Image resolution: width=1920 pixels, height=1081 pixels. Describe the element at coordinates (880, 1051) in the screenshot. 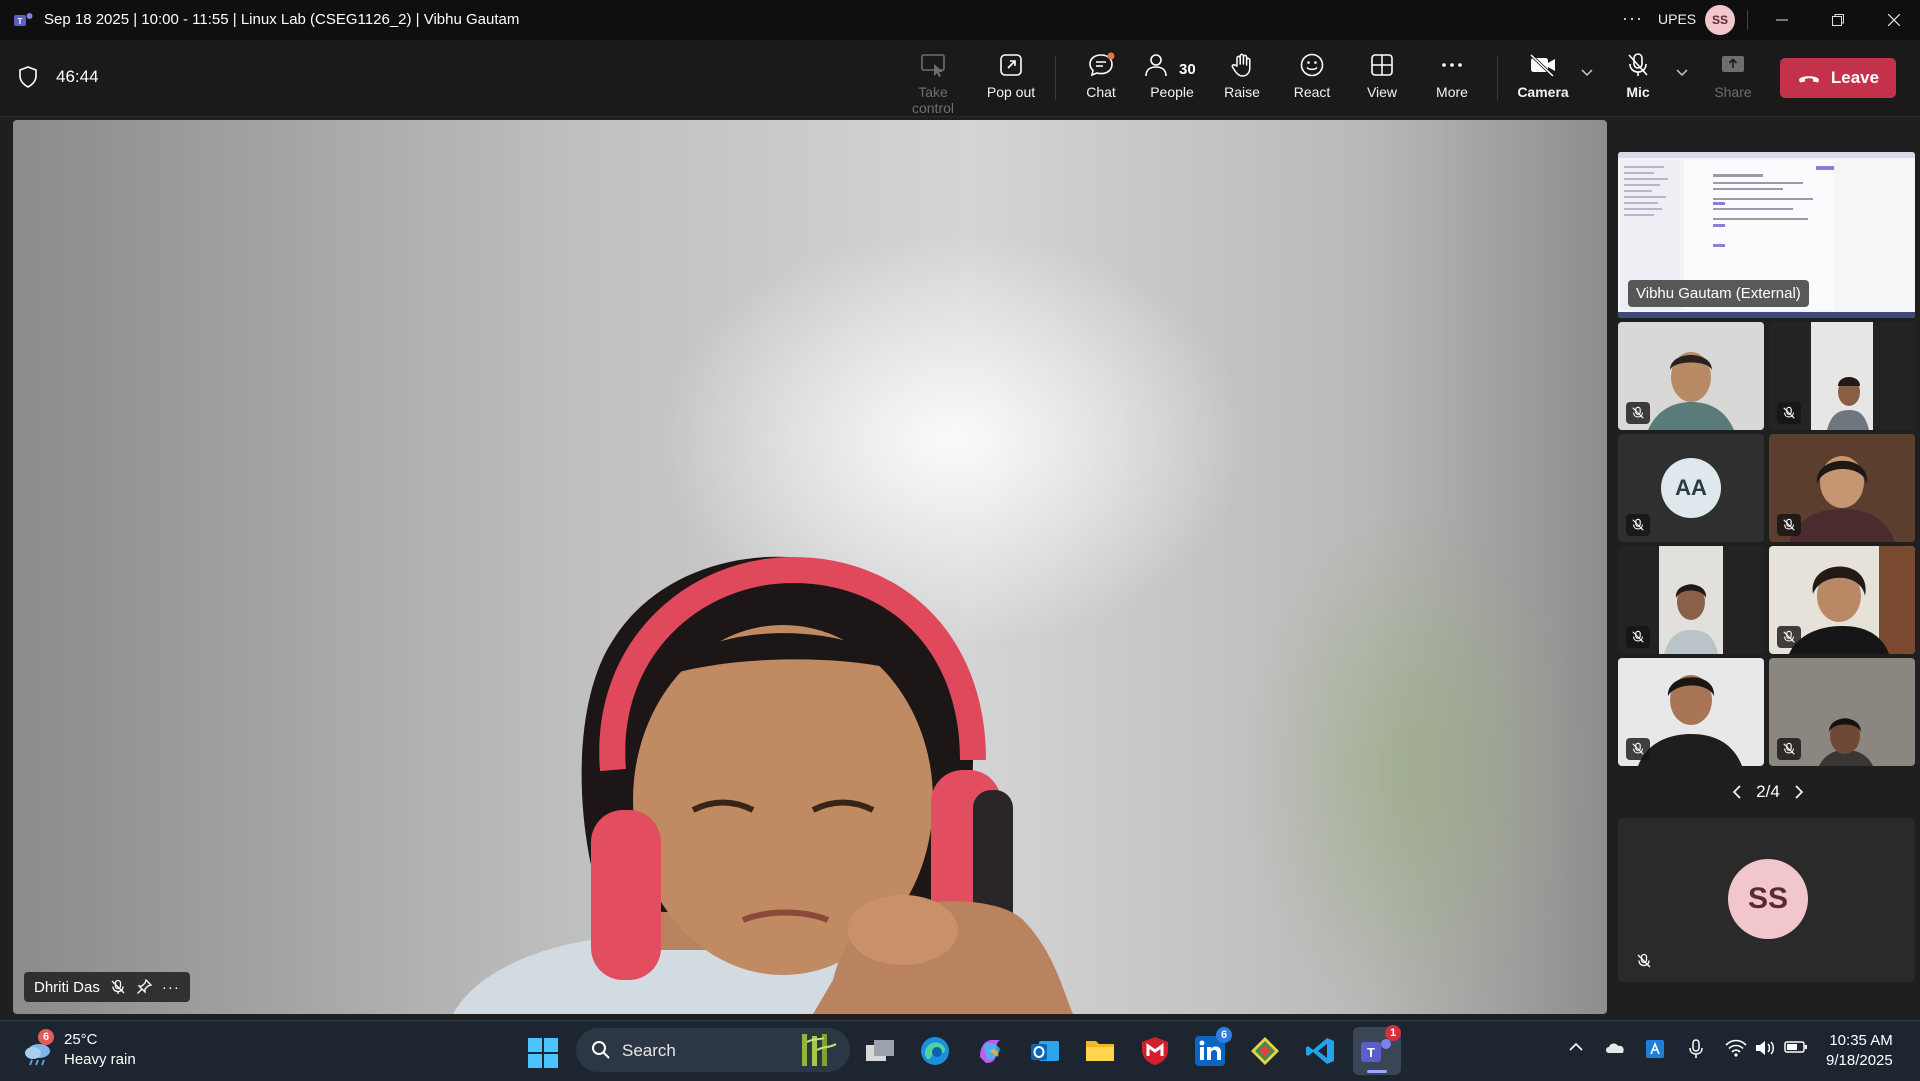

I see `task-view-icon` at that location.